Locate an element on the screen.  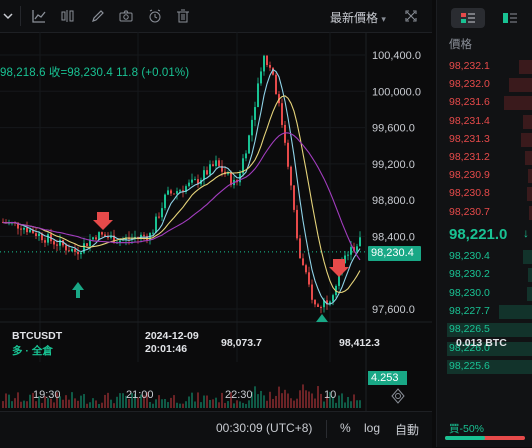
axis-settings-icon is located at coordinates (398, 396).